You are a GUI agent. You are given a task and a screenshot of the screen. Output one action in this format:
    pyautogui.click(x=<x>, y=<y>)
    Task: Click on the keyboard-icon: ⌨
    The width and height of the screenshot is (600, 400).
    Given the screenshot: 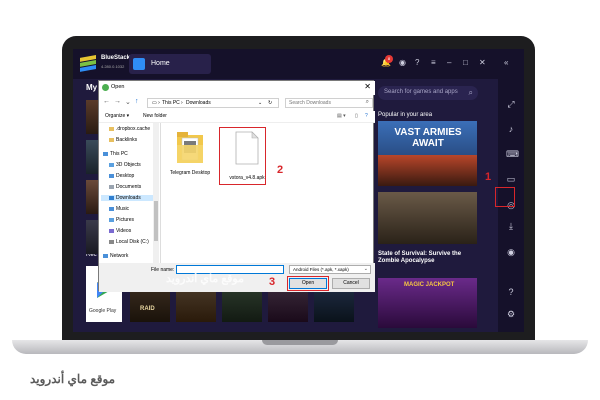 What is the action you would take?
    pyautogui.click(x=512, y=154)
    